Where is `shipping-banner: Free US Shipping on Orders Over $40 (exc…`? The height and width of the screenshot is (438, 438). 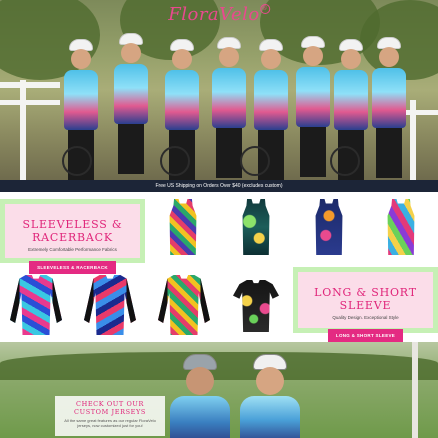
shipping-banner: Free US Shipping on Orders Over $40 (exc… is located at coordinates (219, 186).